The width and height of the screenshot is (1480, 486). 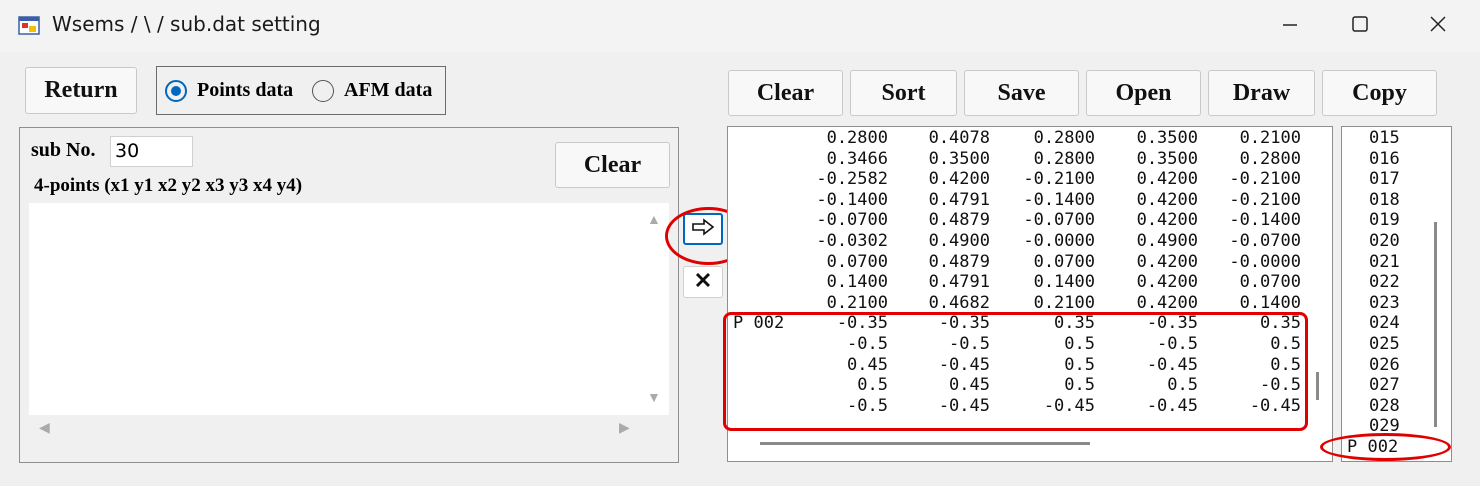 What do you see at coordinates (624, 428) in the screenshot?
I see `scroll-right-icon: ▶` at bounding box center [624, 428].